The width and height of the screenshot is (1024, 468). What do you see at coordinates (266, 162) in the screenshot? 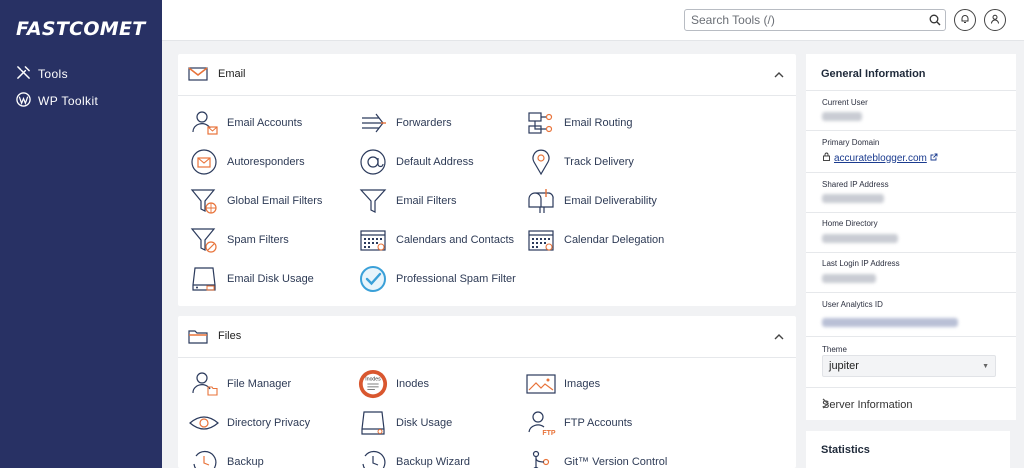
I see `tool-label: Autoresponders` at bounding box center [266, 162].